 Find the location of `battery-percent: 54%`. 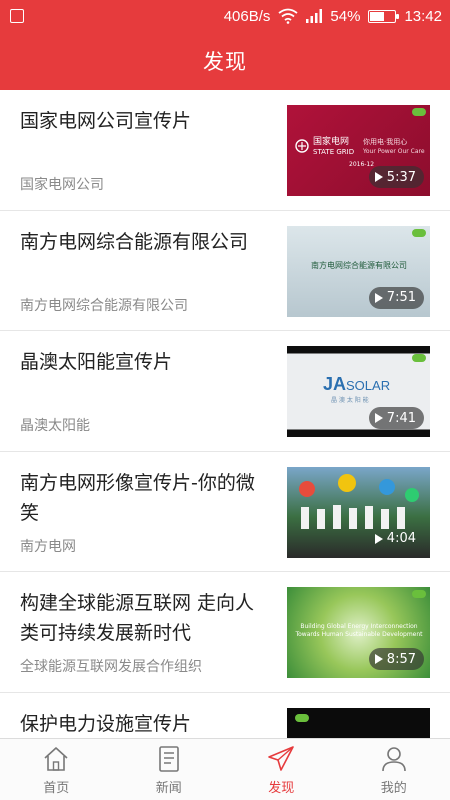

battery-percent: 54% is located at coordinates (345, 16).